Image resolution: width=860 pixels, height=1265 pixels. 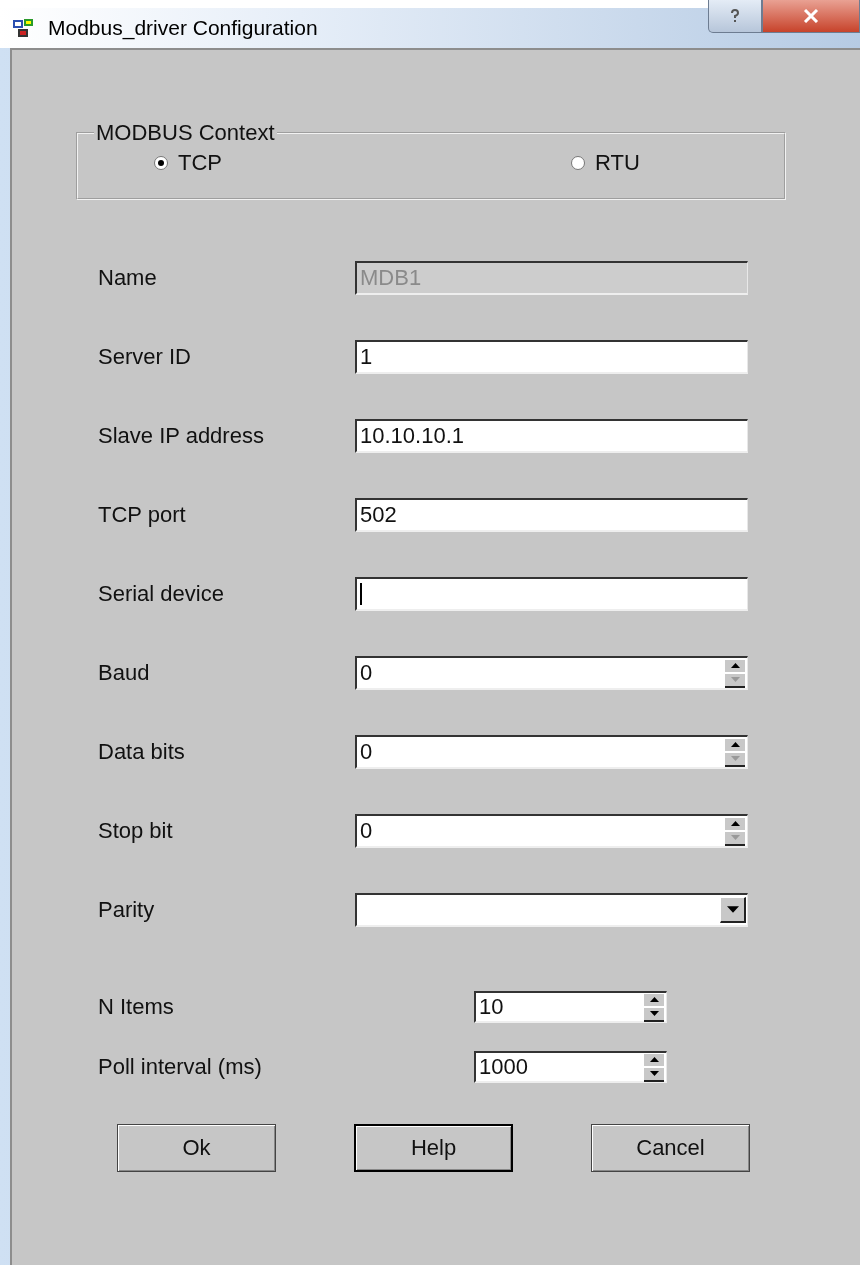 I want to click on help-button, so click(x=735, y=16).